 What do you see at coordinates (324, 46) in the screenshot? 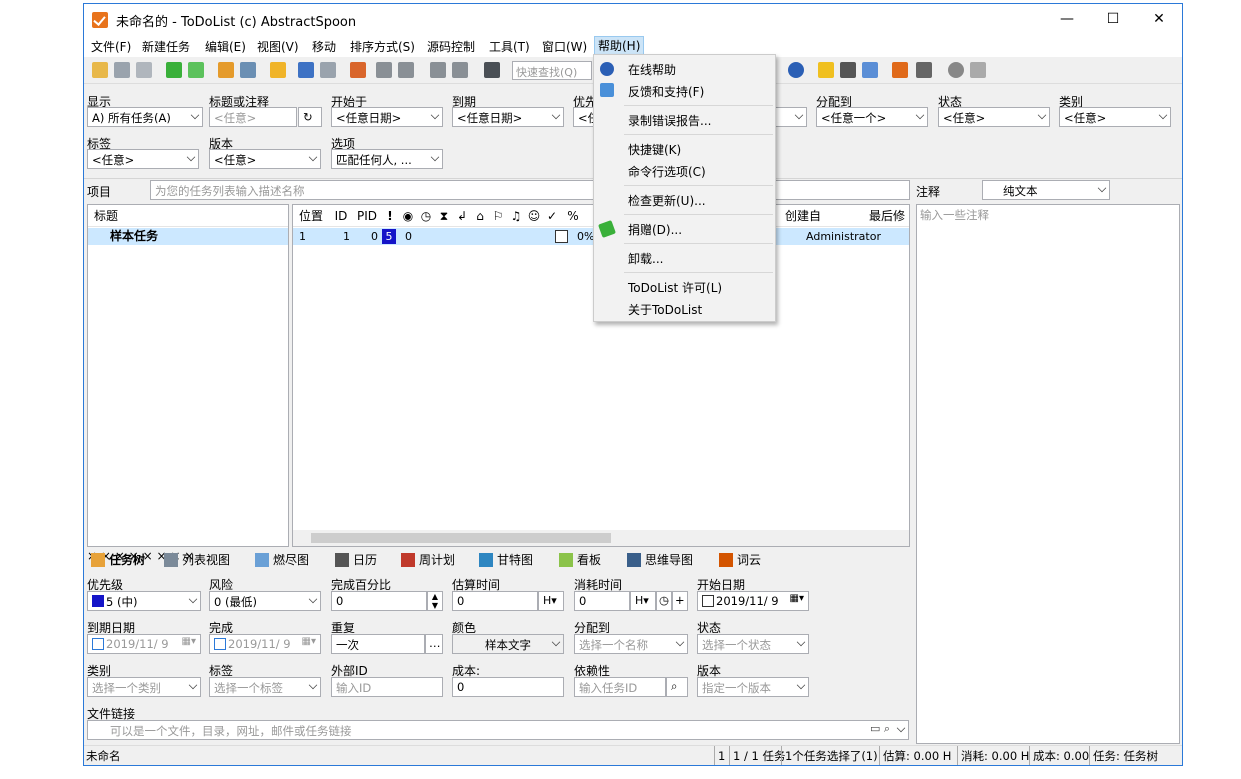
I see `menu-move: 移动` at bounding box center [324, 46].